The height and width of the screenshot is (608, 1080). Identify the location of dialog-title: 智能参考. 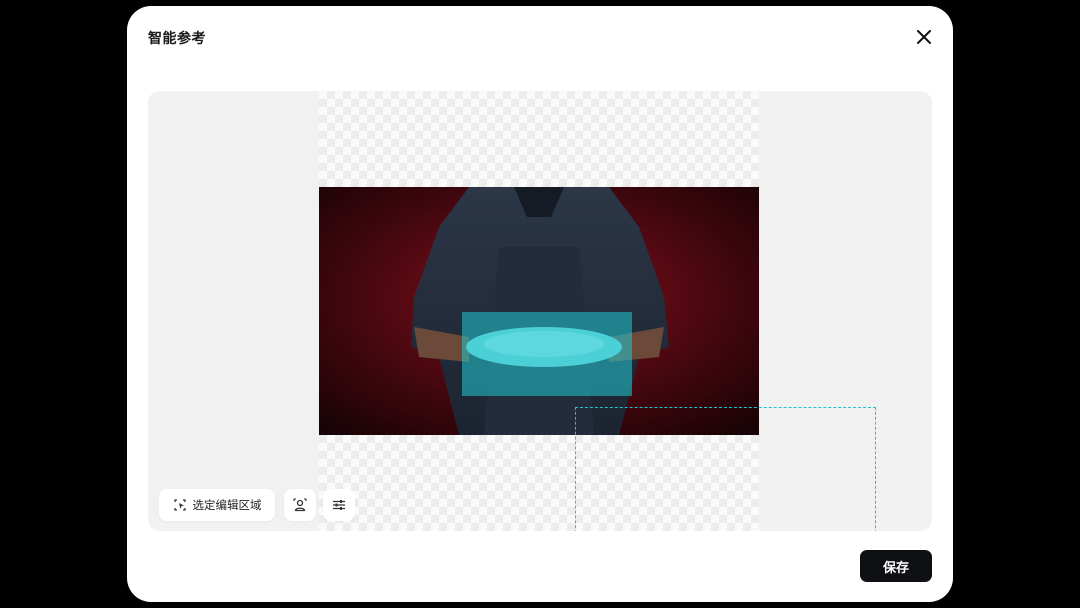
(177, 39).